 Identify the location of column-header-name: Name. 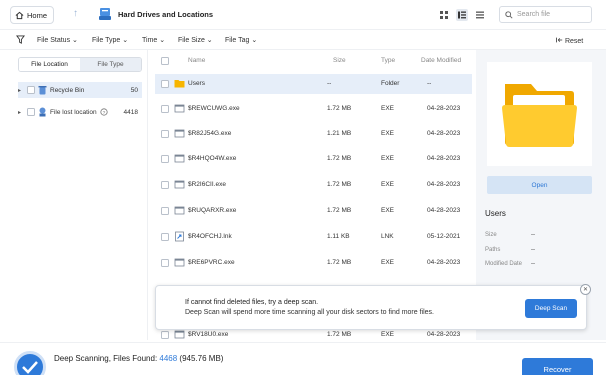
(196, 60).